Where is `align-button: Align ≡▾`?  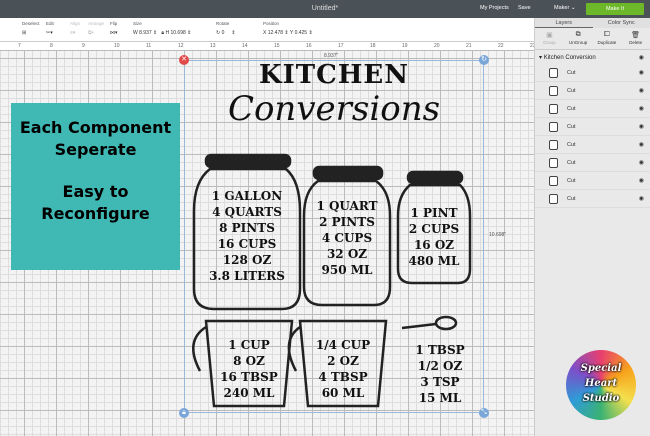
align-button: Align ≡▾ is located at coordinates (75, 28).